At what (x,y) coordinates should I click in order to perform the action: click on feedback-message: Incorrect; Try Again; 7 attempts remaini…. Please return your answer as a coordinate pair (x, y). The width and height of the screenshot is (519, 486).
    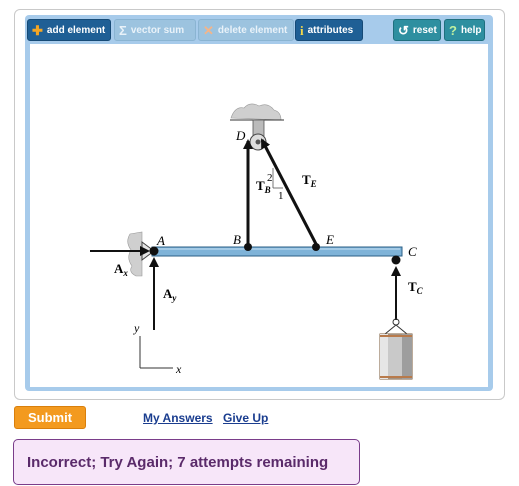
    Looking at the image, I should click on (186, 462).